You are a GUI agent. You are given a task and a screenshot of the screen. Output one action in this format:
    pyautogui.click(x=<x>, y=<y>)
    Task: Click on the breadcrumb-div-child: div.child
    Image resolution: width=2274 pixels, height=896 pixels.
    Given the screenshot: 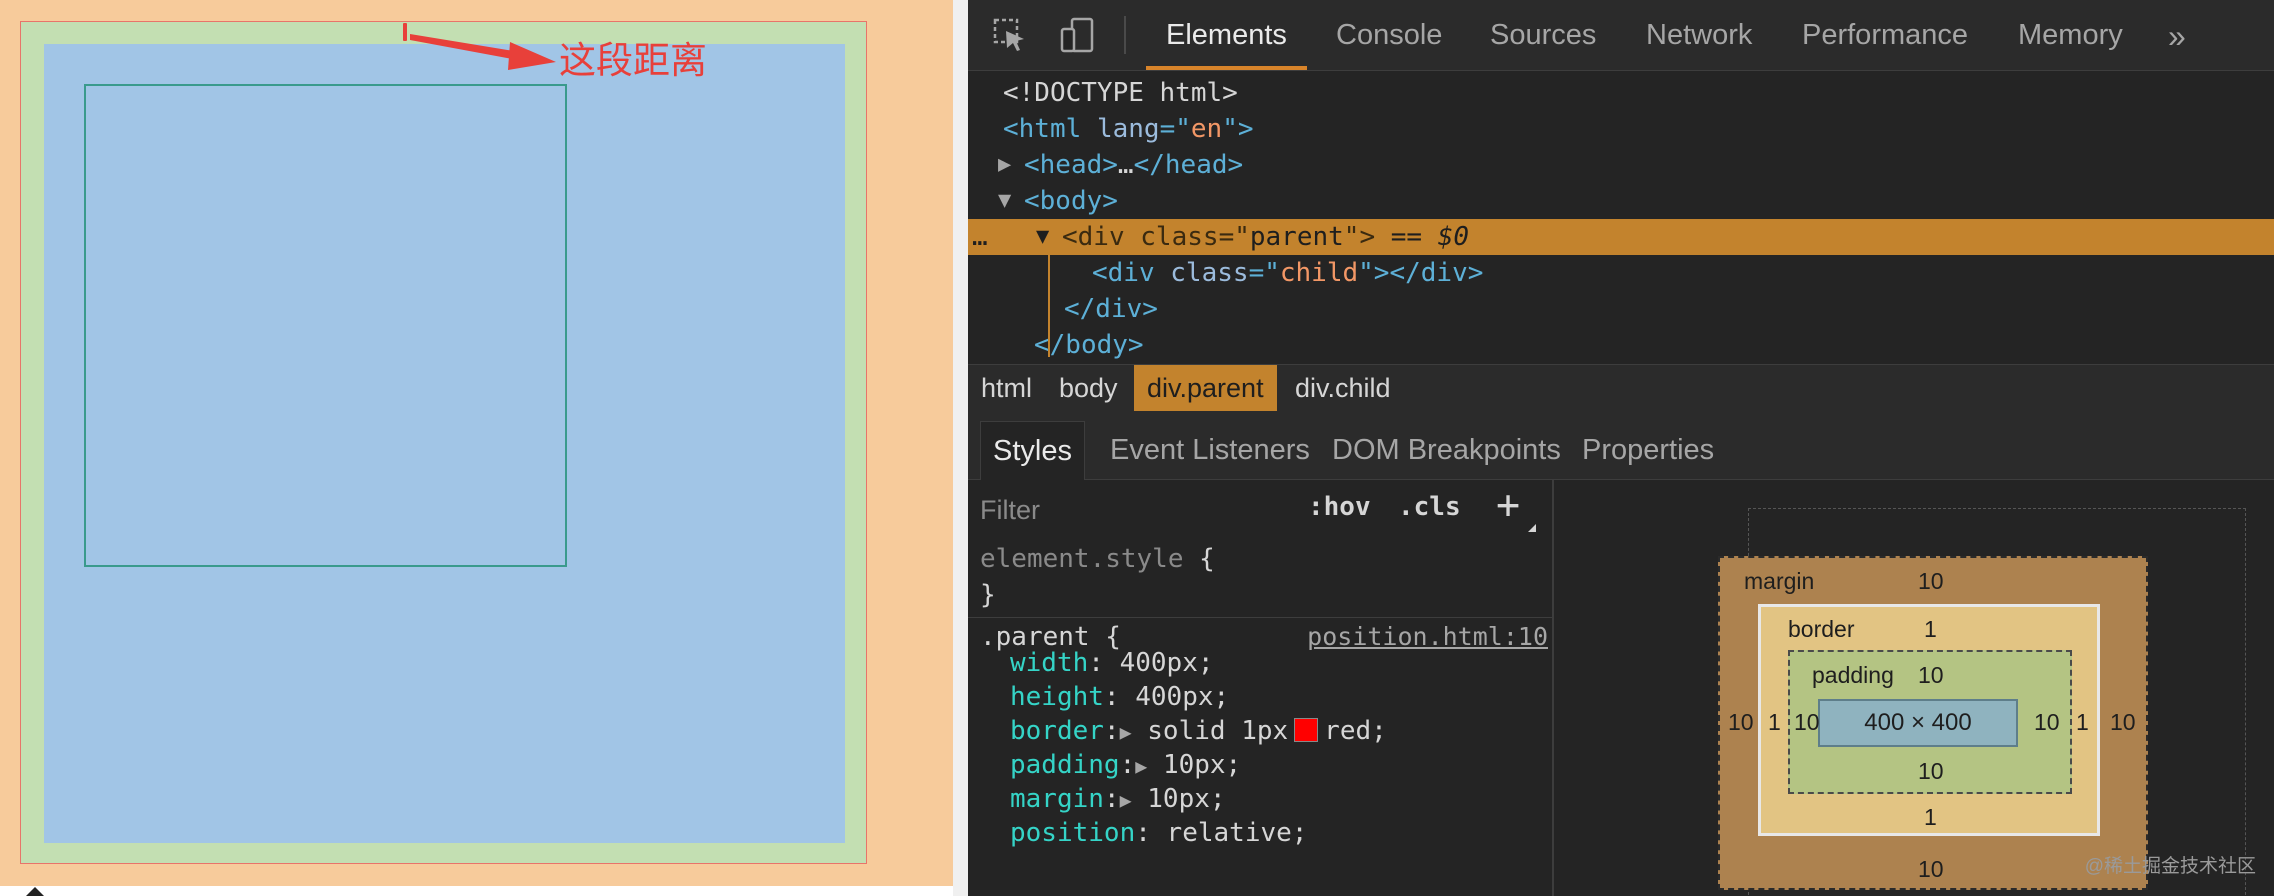 What is the action you would take?
    pyautogui.click(x=1343, y=388)
    